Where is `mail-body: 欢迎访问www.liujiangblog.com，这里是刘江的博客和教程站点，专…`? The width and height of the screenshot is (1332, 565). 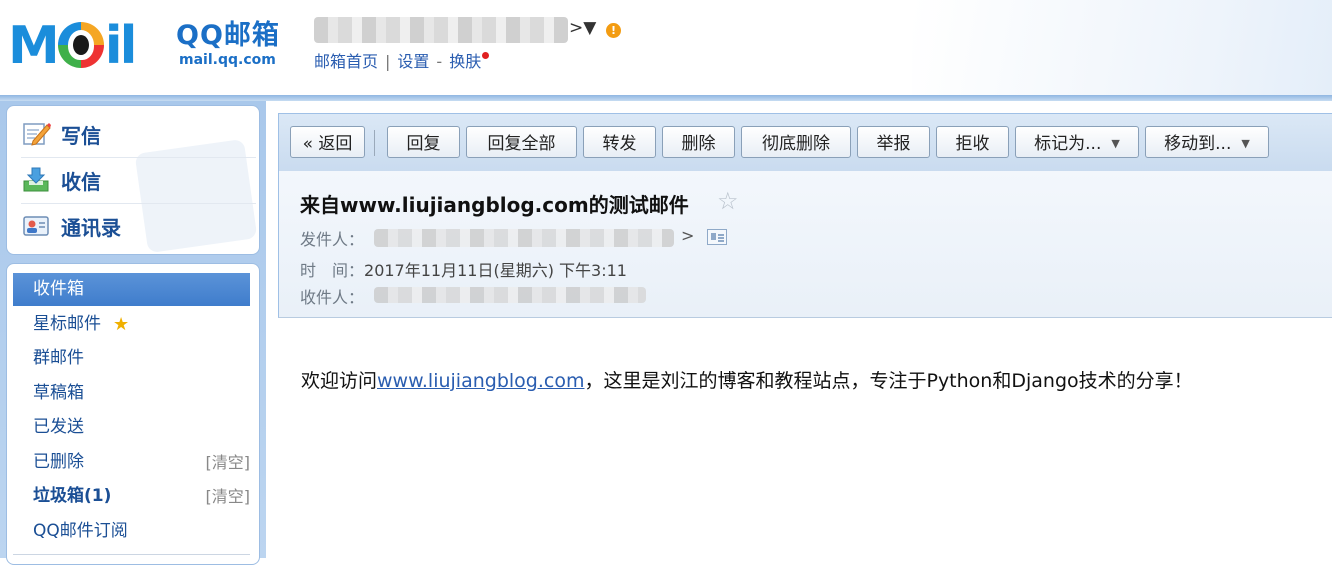 mail-body: 欢迎访问www.liujiangblog.com，这里是刘江的博客和教程站点，专… is located at coordinates (747, 379).